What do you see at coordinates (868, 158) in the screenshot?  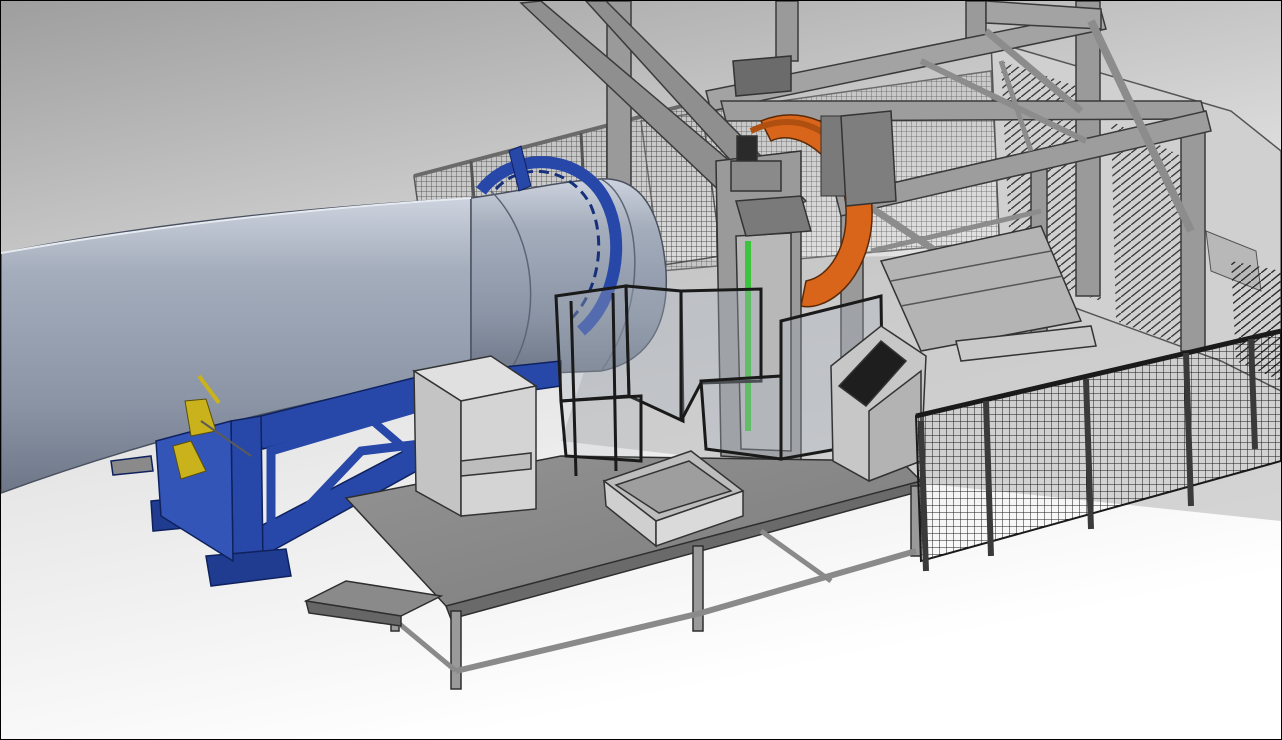 I see `electrical-cabinet` at bounding box center [868, 158].